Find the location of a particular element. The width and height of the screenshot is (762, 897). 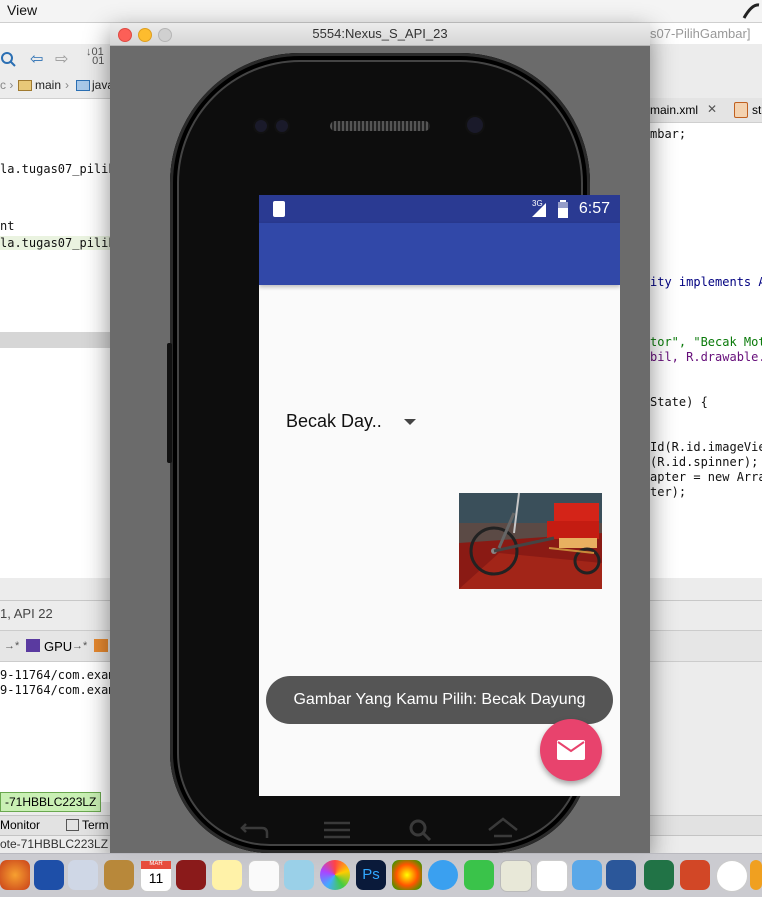

code-line: bil, R.drawable.s is located at coordinates (706, 357).